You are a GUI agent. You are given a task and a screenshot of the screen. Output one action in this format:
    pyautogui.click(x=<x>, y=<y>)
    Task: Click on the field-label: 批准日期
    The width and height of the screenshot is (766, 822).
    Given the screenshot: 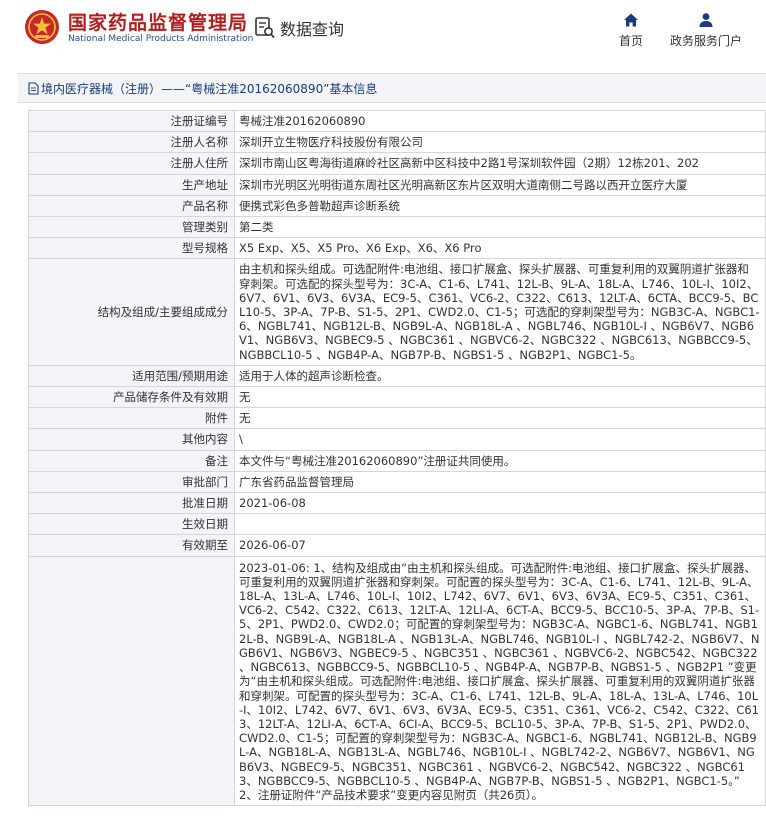 What is the action you would take?
    pyautogui.click(x=131, y=503)
    